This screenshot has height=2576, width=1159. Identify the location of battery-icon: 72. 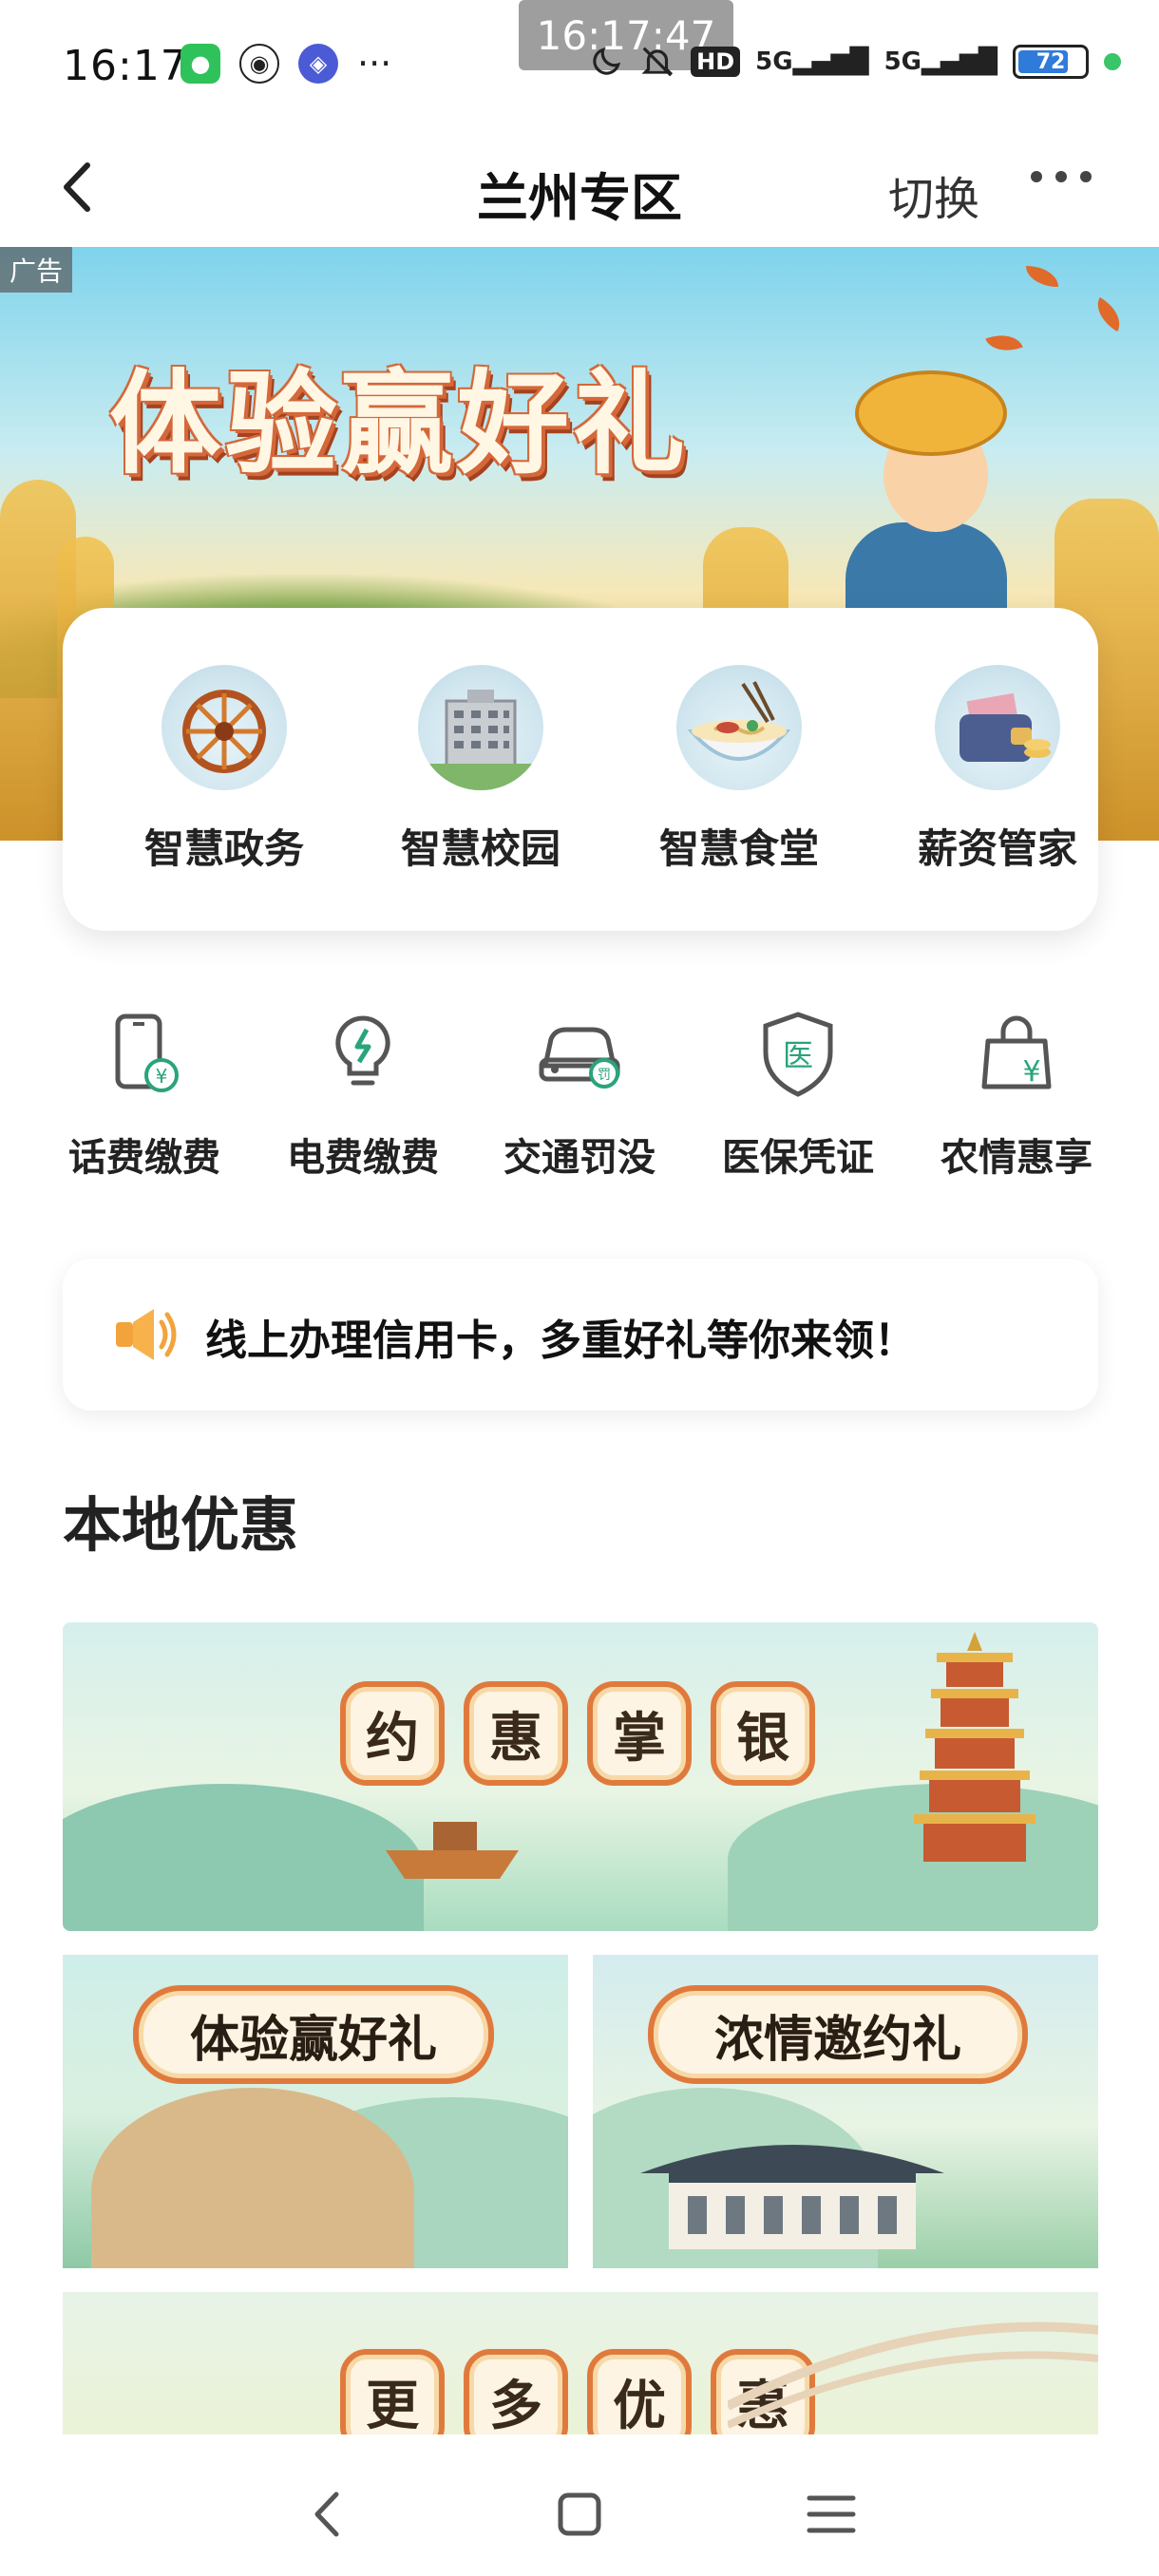
(1051, 62).